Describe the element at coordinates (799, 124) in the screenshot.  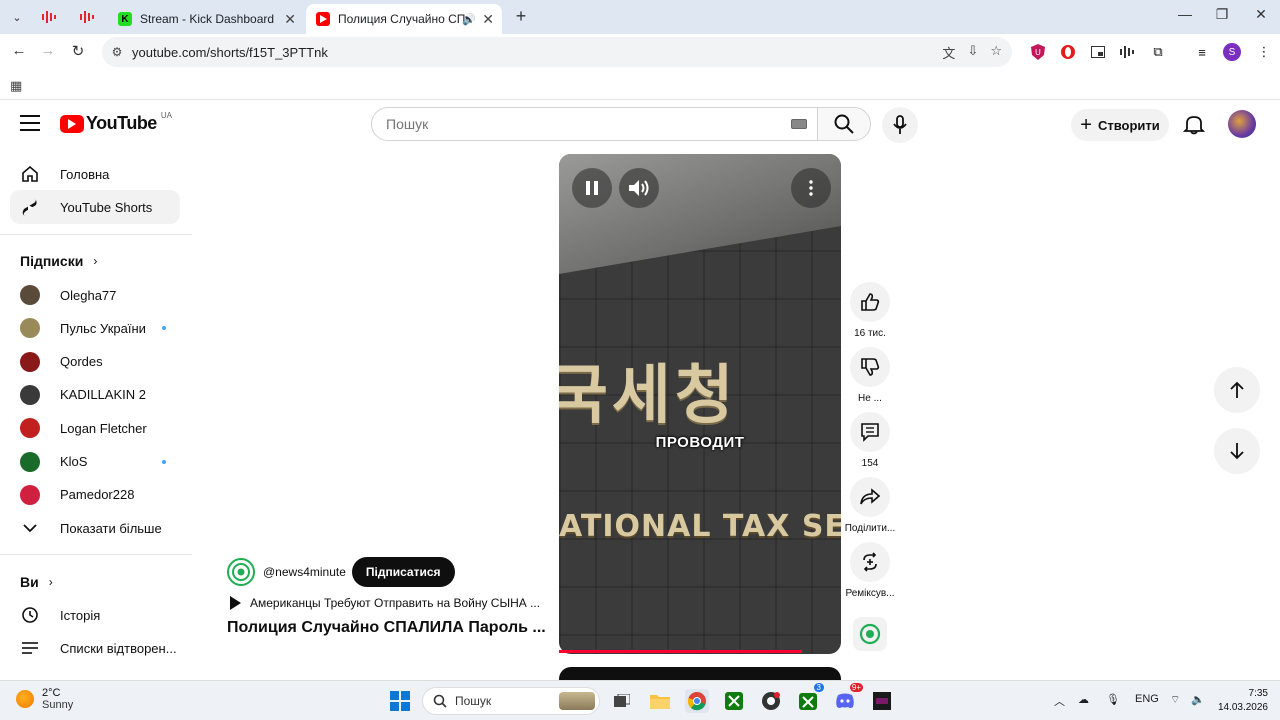
I see `keyboard-icon` at that location.